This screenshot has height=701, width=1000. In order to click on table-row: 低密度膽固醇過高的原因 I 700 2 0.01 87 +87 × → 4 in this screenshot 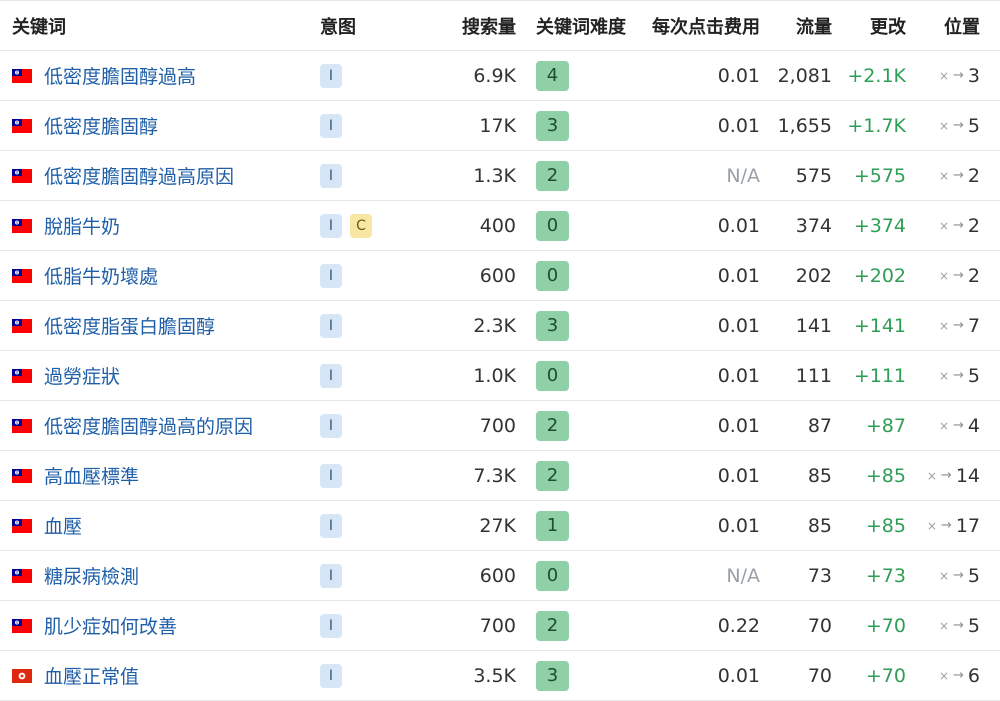, I will do `click(500, 426)`.